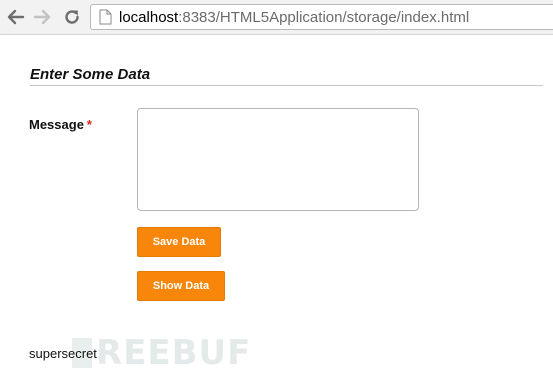  What do you see at coordinates (278, 159) in the screenshot?
I see `message-textarea` at bounding box center [278, 159].